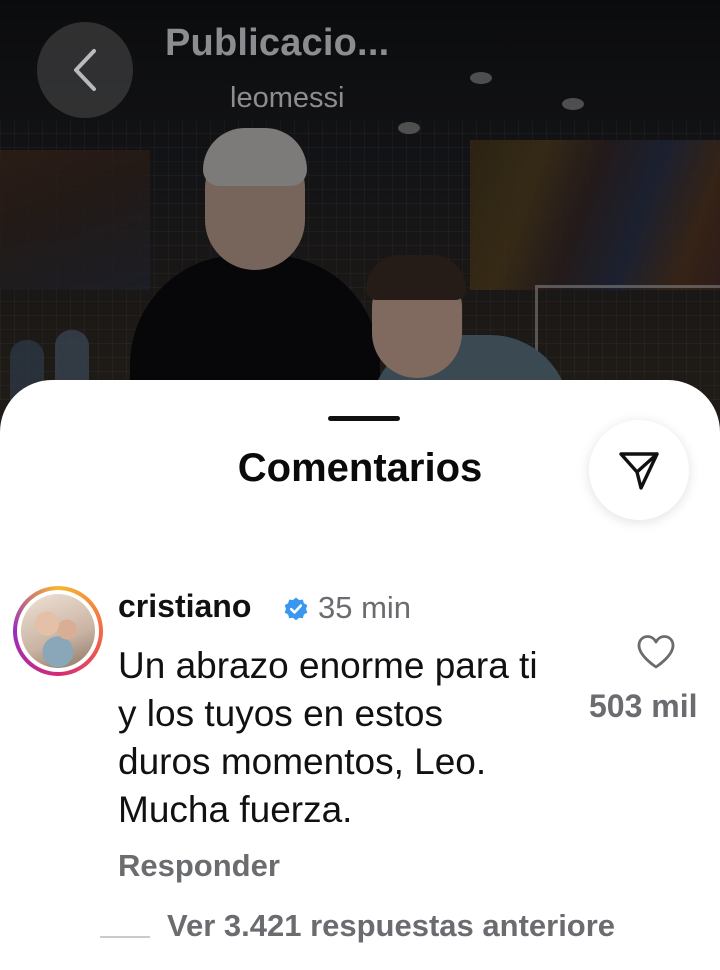 The image size is (720, 970). Describe the element at coordinates (643, 706) in the screenshot. I see `like-count: 503 mil` at that location.